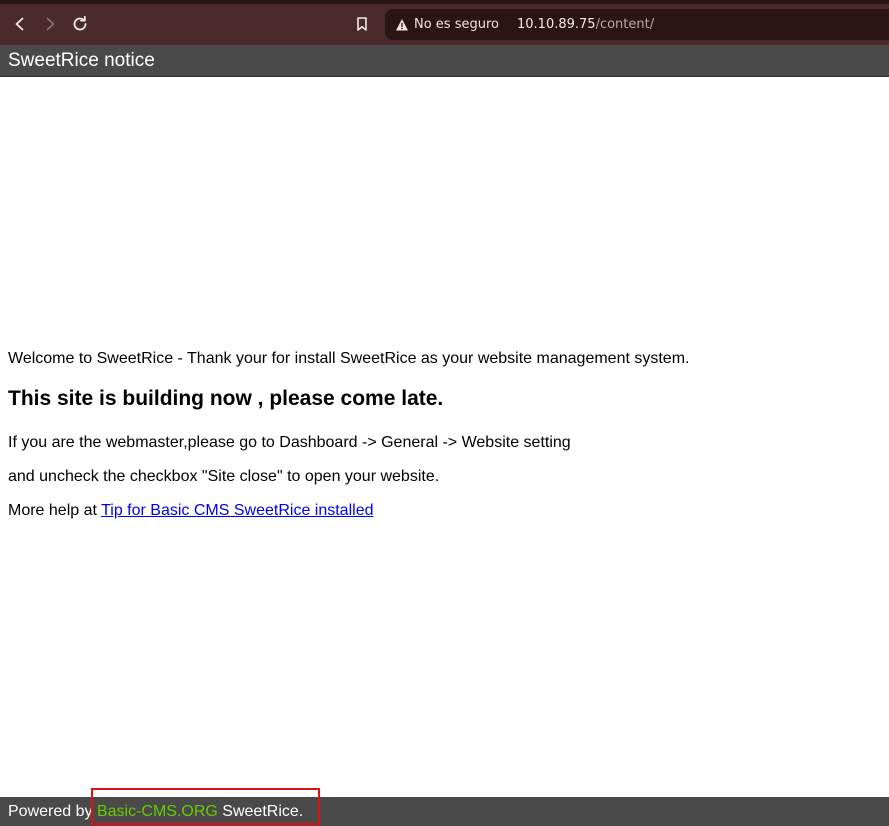 The width and height of the screenshot is (889, 826). What do you see at coordinates (444, 61) in the screenshot?
I see `page-header: SweetRice notice` at bounding box center [444, 61].